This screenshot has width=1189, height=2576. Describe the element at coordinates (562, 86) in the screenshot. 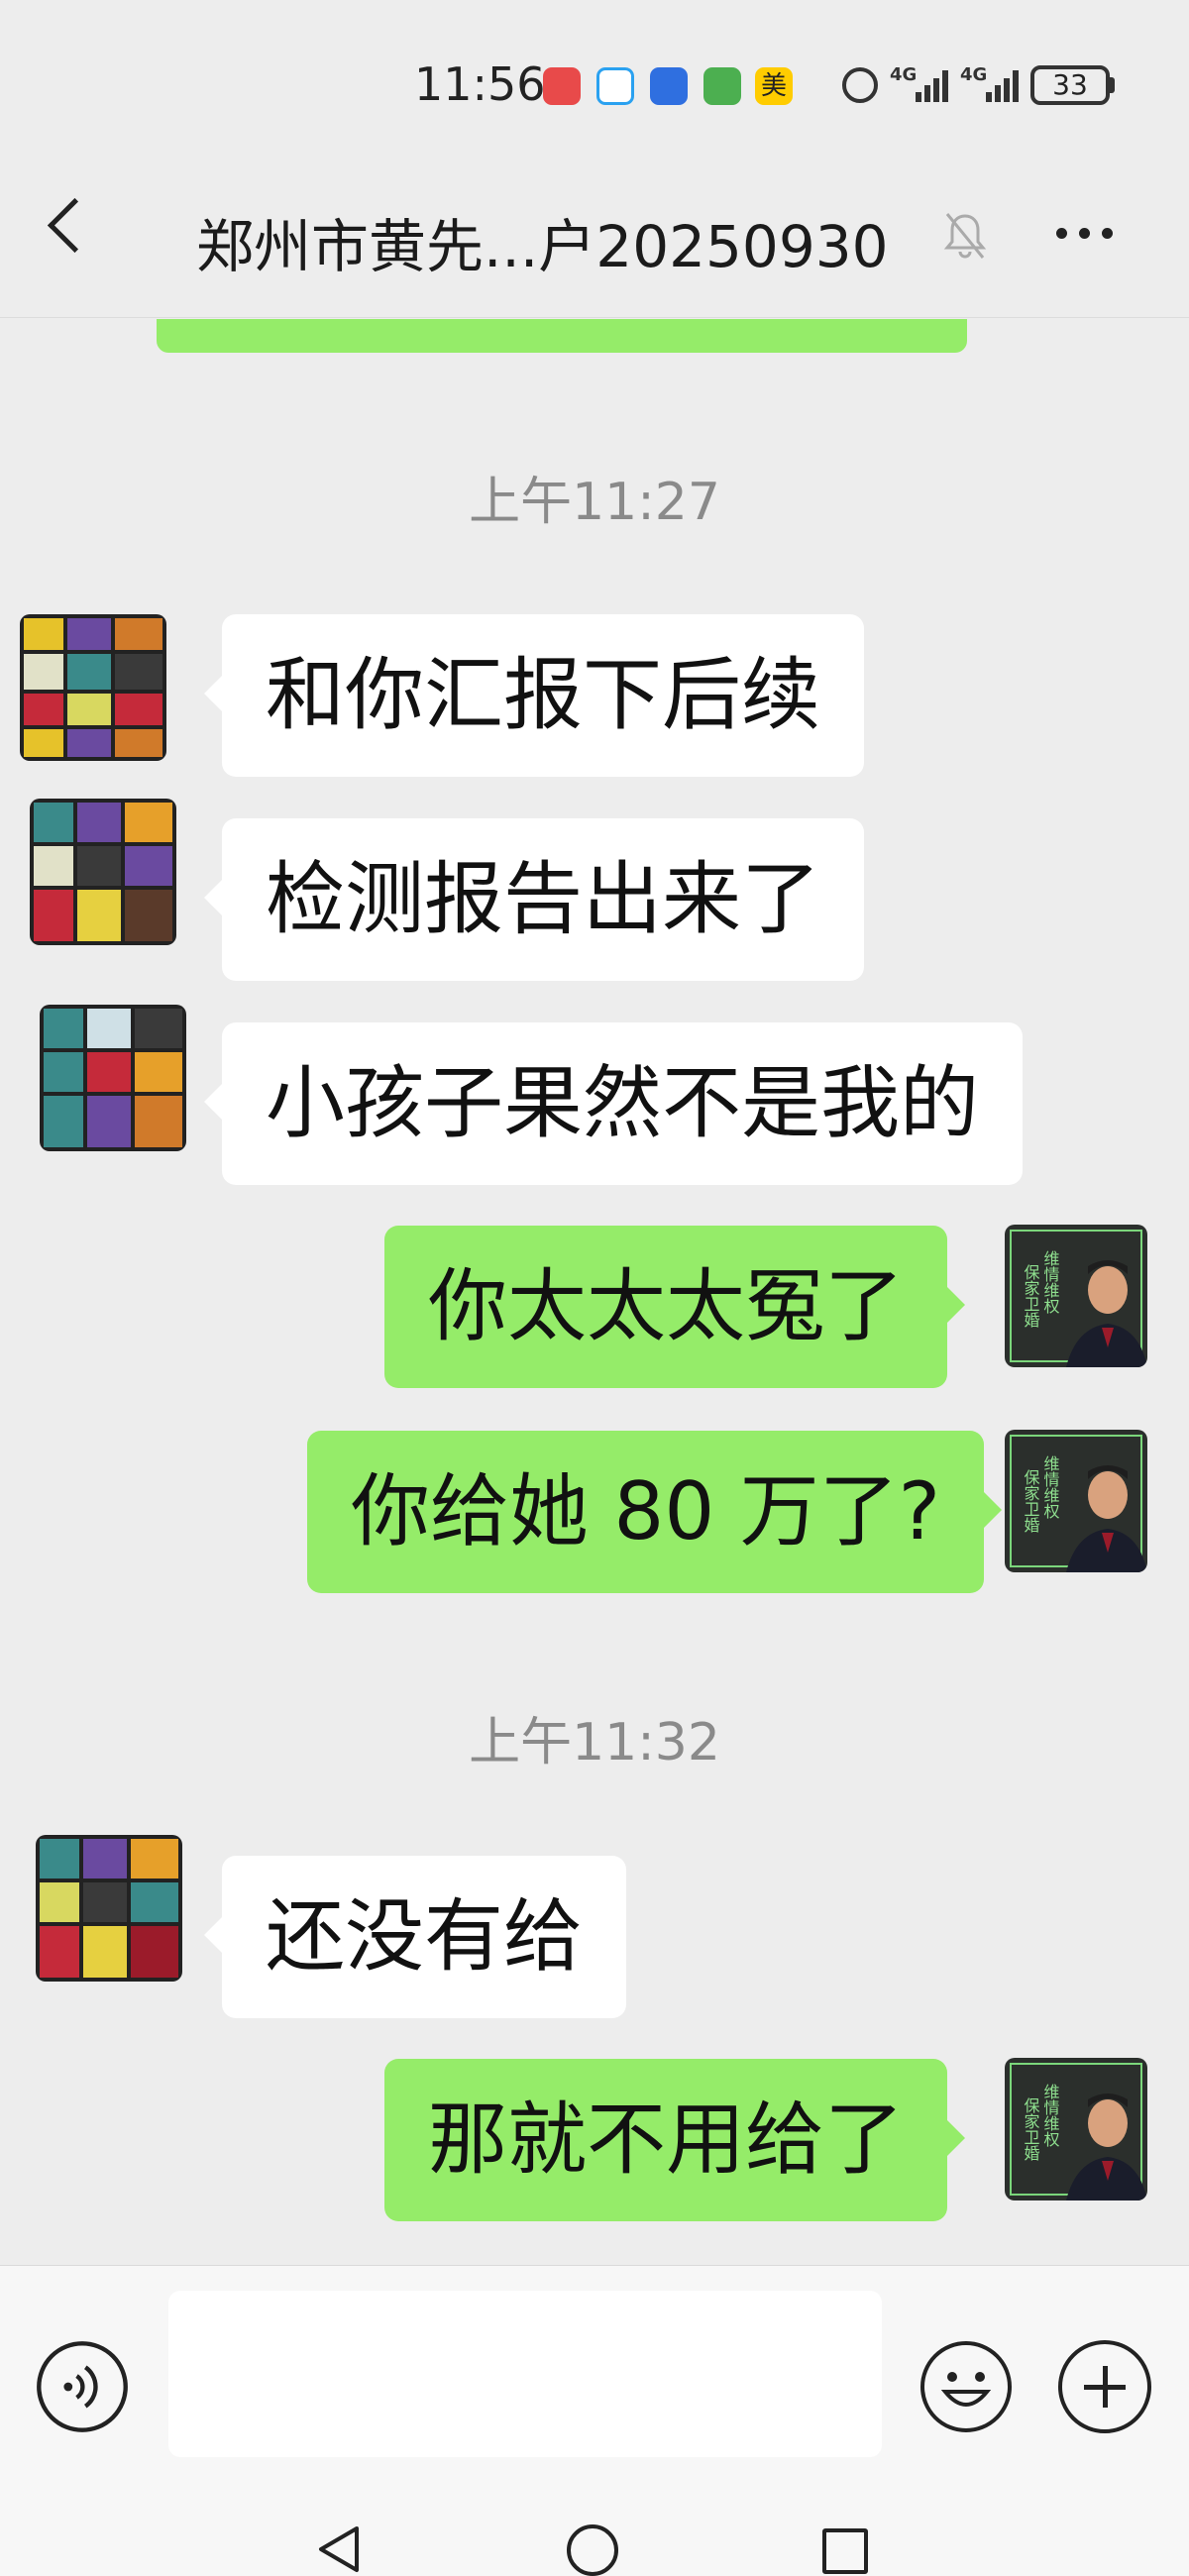

I see `huawei-app-icon` at that location.